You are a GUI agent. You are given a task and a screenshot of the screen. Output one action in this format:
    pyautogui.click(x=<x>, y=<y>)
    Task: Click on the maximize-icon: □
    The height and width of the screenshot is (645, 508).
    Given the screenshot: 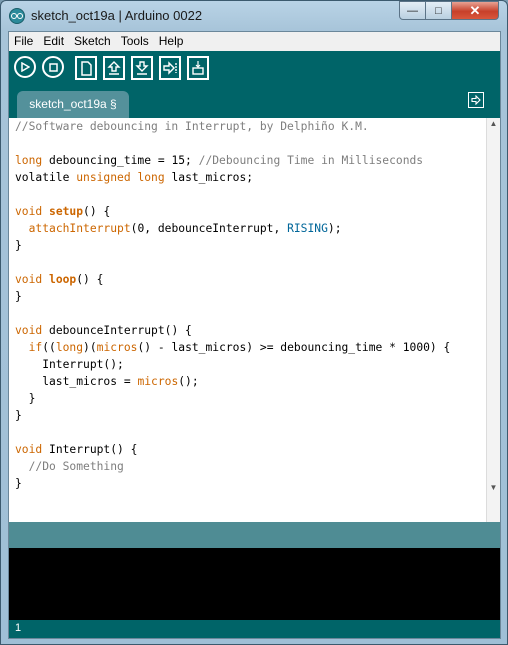 What is the action you would take?
    pyautogui.click(x=438, y=10)
    